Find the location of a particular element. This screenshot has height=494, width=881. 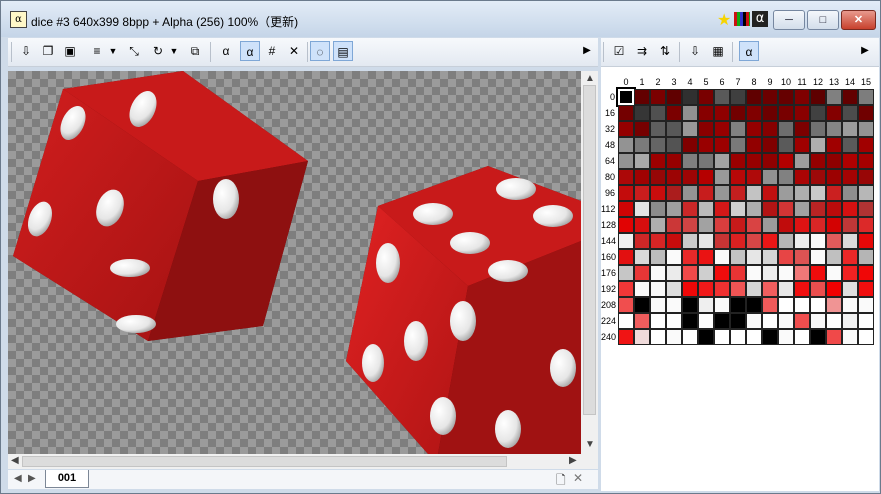

palette-grid-icon is located at coordinates (742, 19).